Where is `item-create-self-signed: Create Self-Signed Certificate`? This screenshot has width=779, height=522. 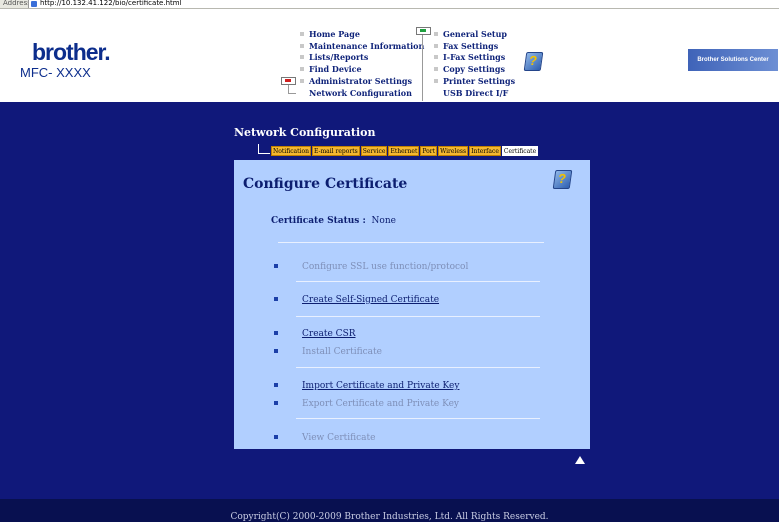
item-create-self-signed: Create Self-Signed Certificate is located at coordinates (356, 300).